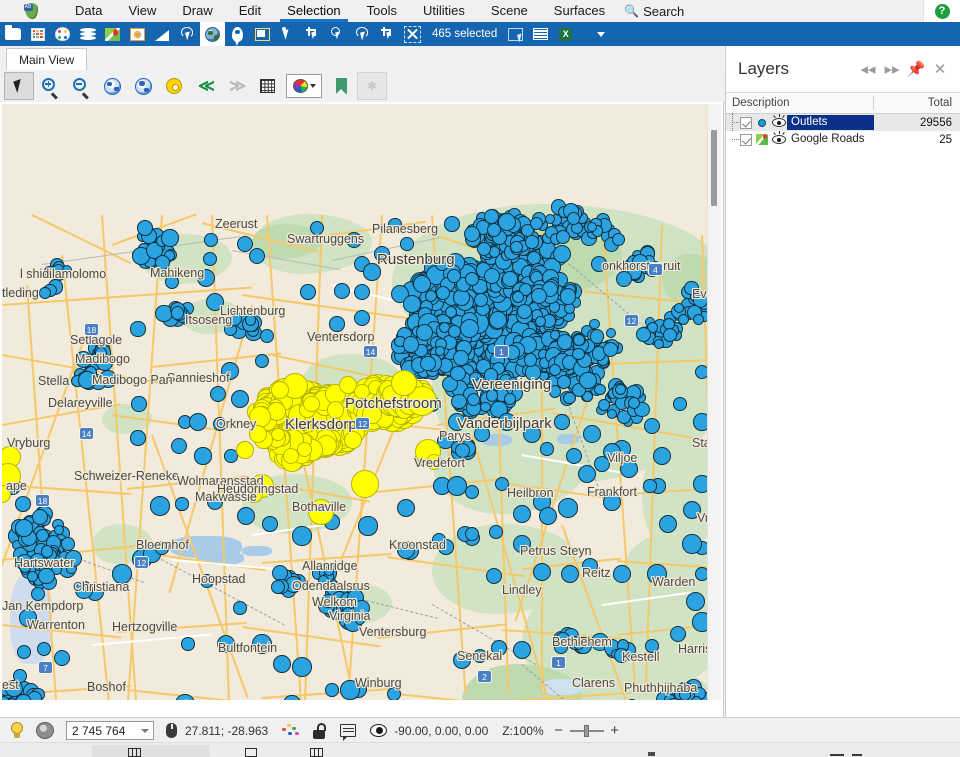 Image resolution: width=960 pixels, height=757 pixels. What do you see at coordinates (312, 34) in the screenshot?
I see `polygon-select-icon` at bounding box center [312, 34].